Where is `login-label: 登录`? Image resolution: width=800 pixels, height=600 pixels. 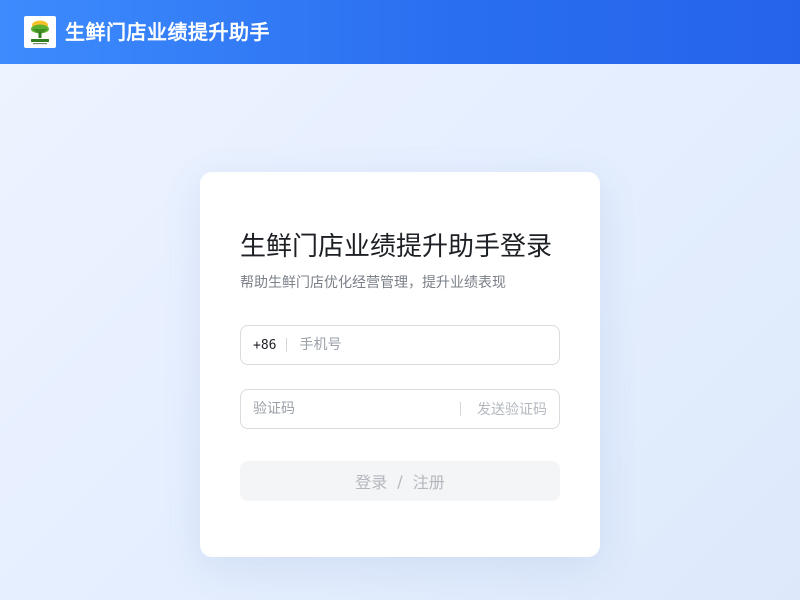
login-label: 登录 is located at coordinates (371, 482).